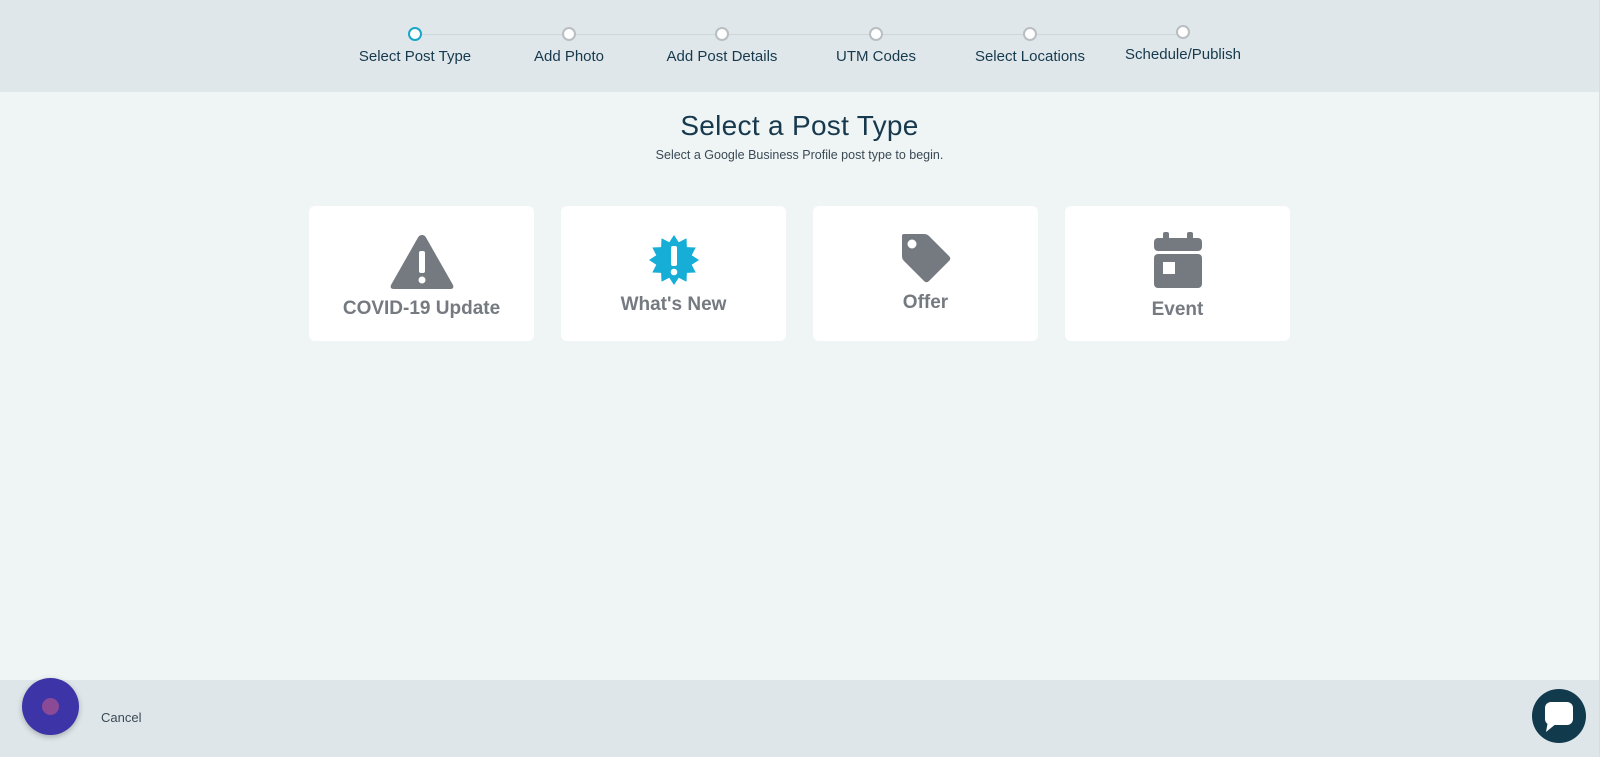  I want to click on post-type-card-event: Event, so click(1177, 273).